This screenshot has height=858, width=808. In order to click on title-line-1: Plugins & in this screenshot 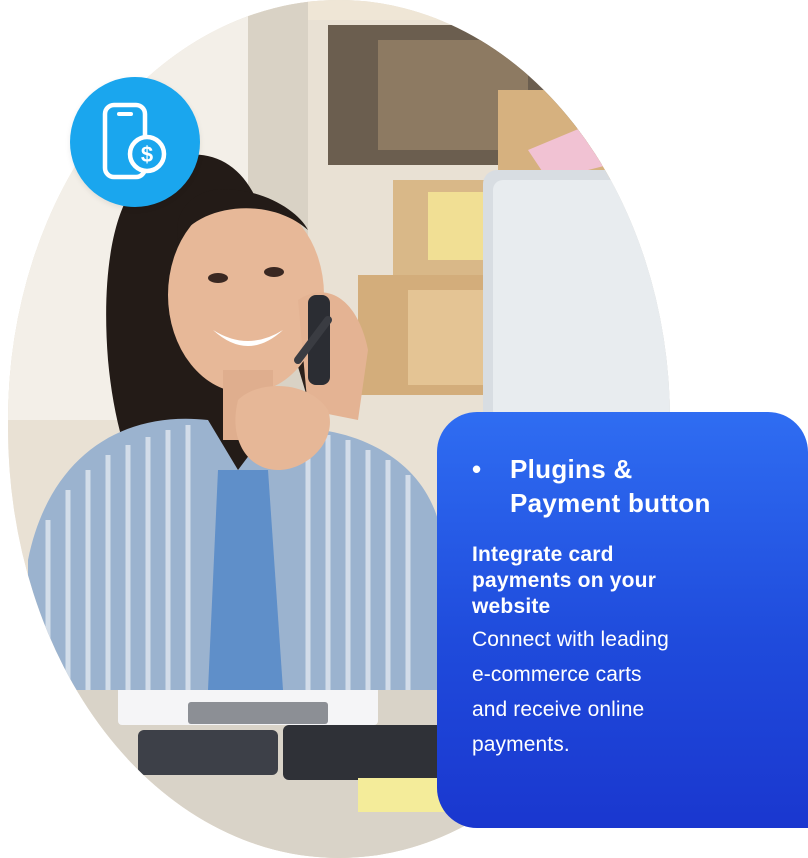, I will do `click(571, 469)`.